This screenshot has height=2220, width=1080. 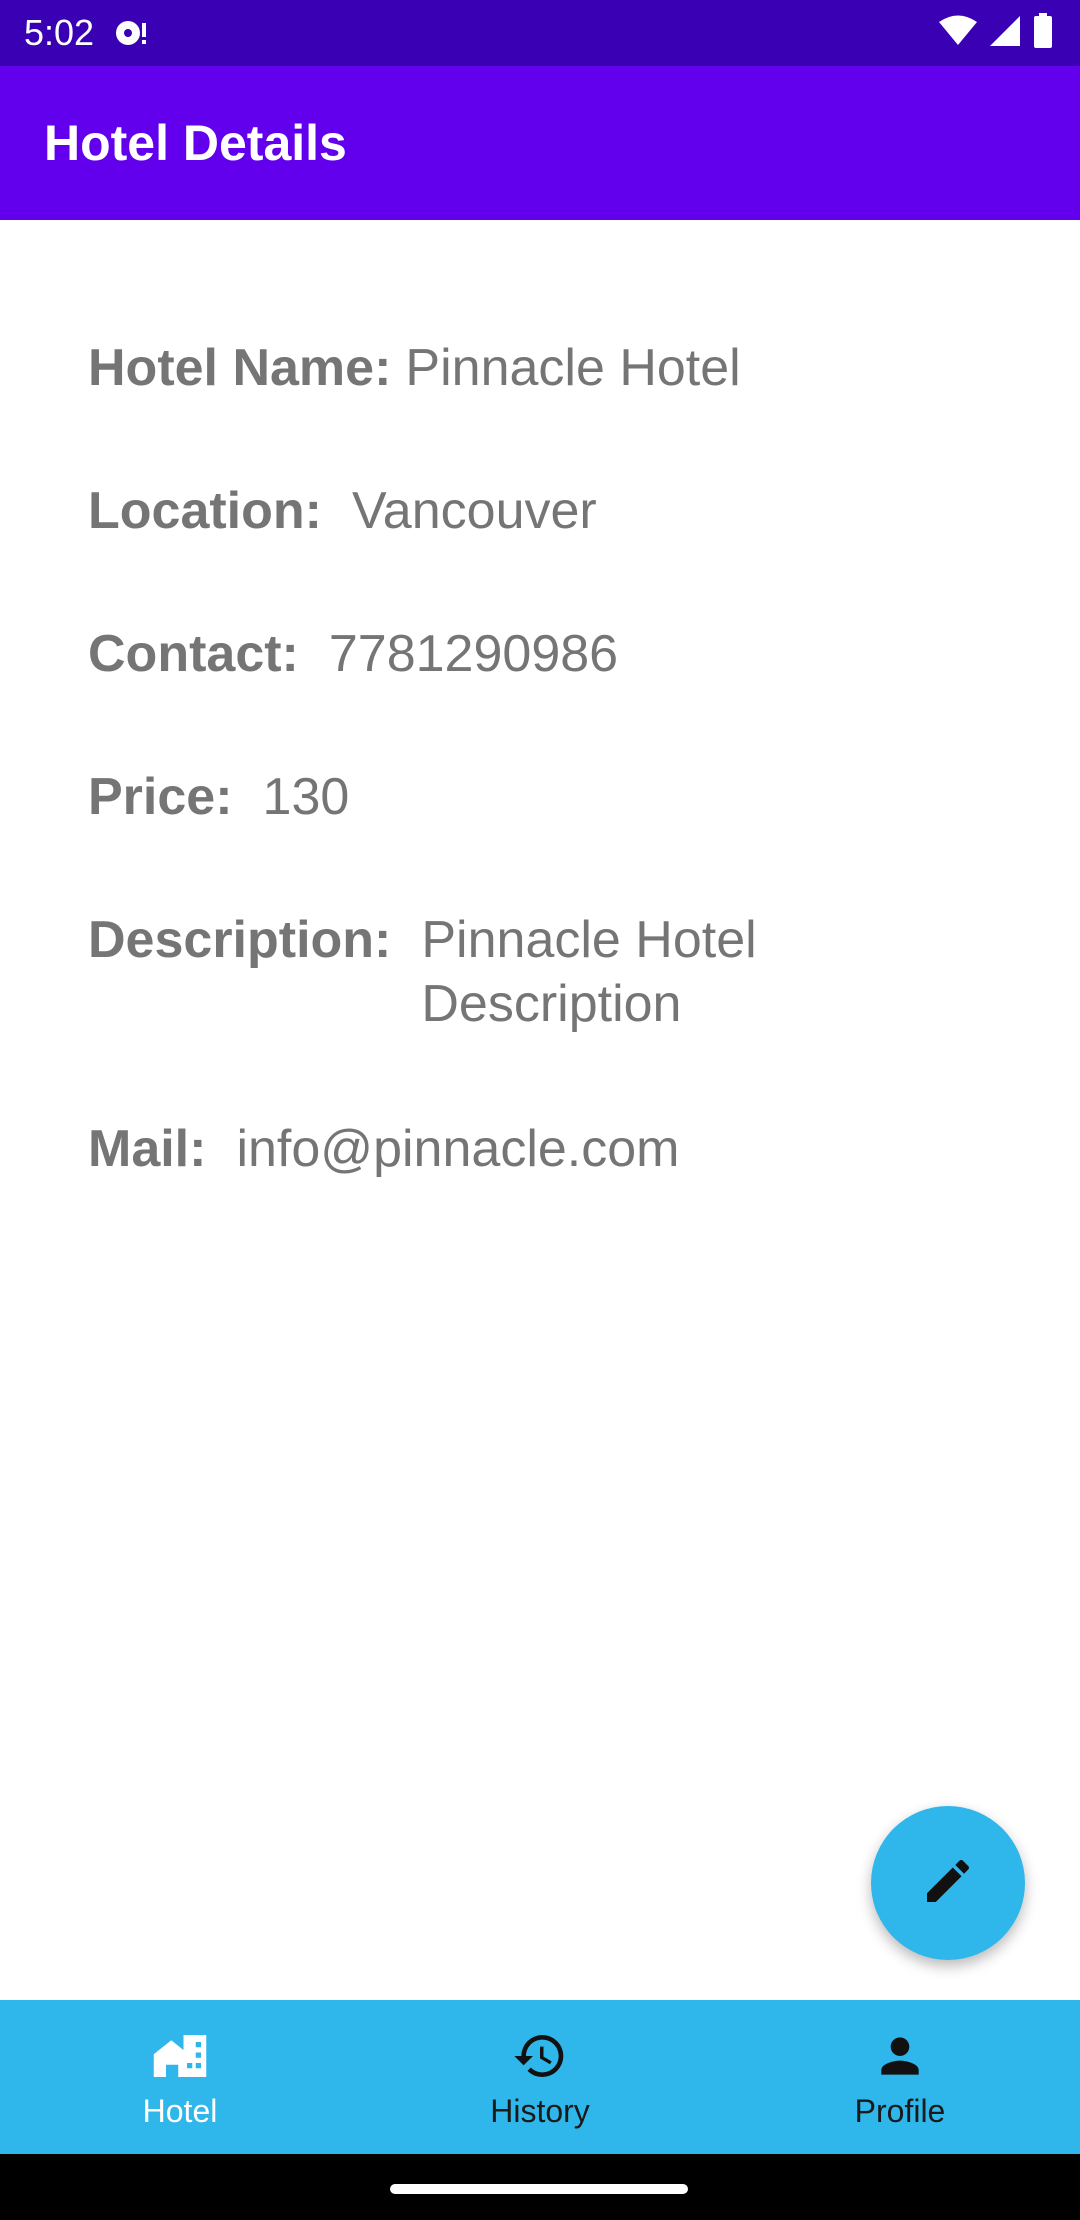 I want to click on nav-label-profile: Profile, so click(x=900, y=2111).